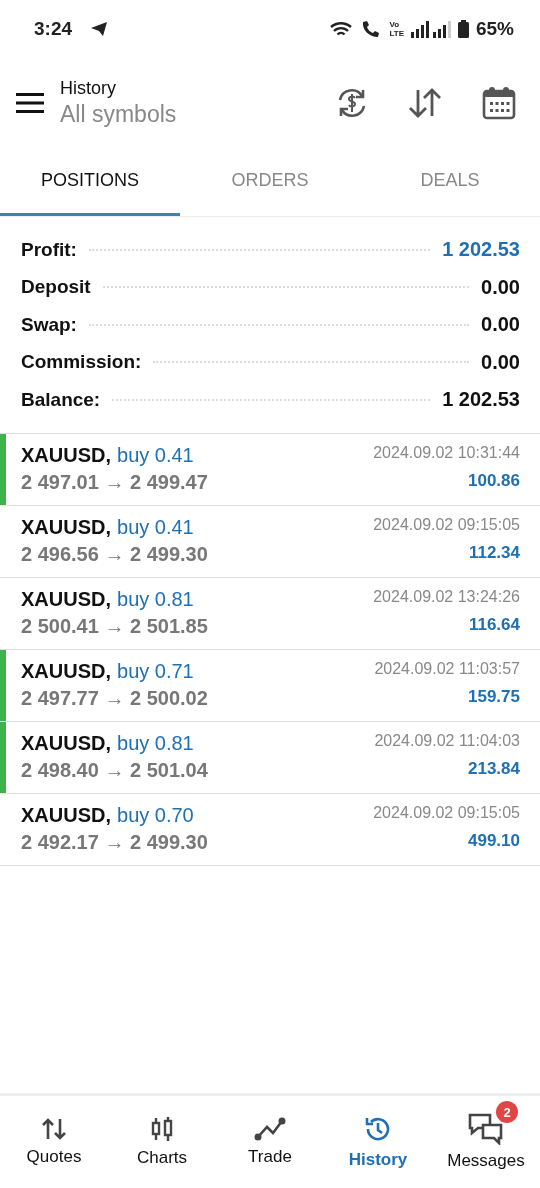 The image size is (540, 1188). I want to click on position-row: XAUUSD, buy 0.41 2 496.56 → 2 499.30 2024.09.02 09:15:05 112.34, so click(270, 541).